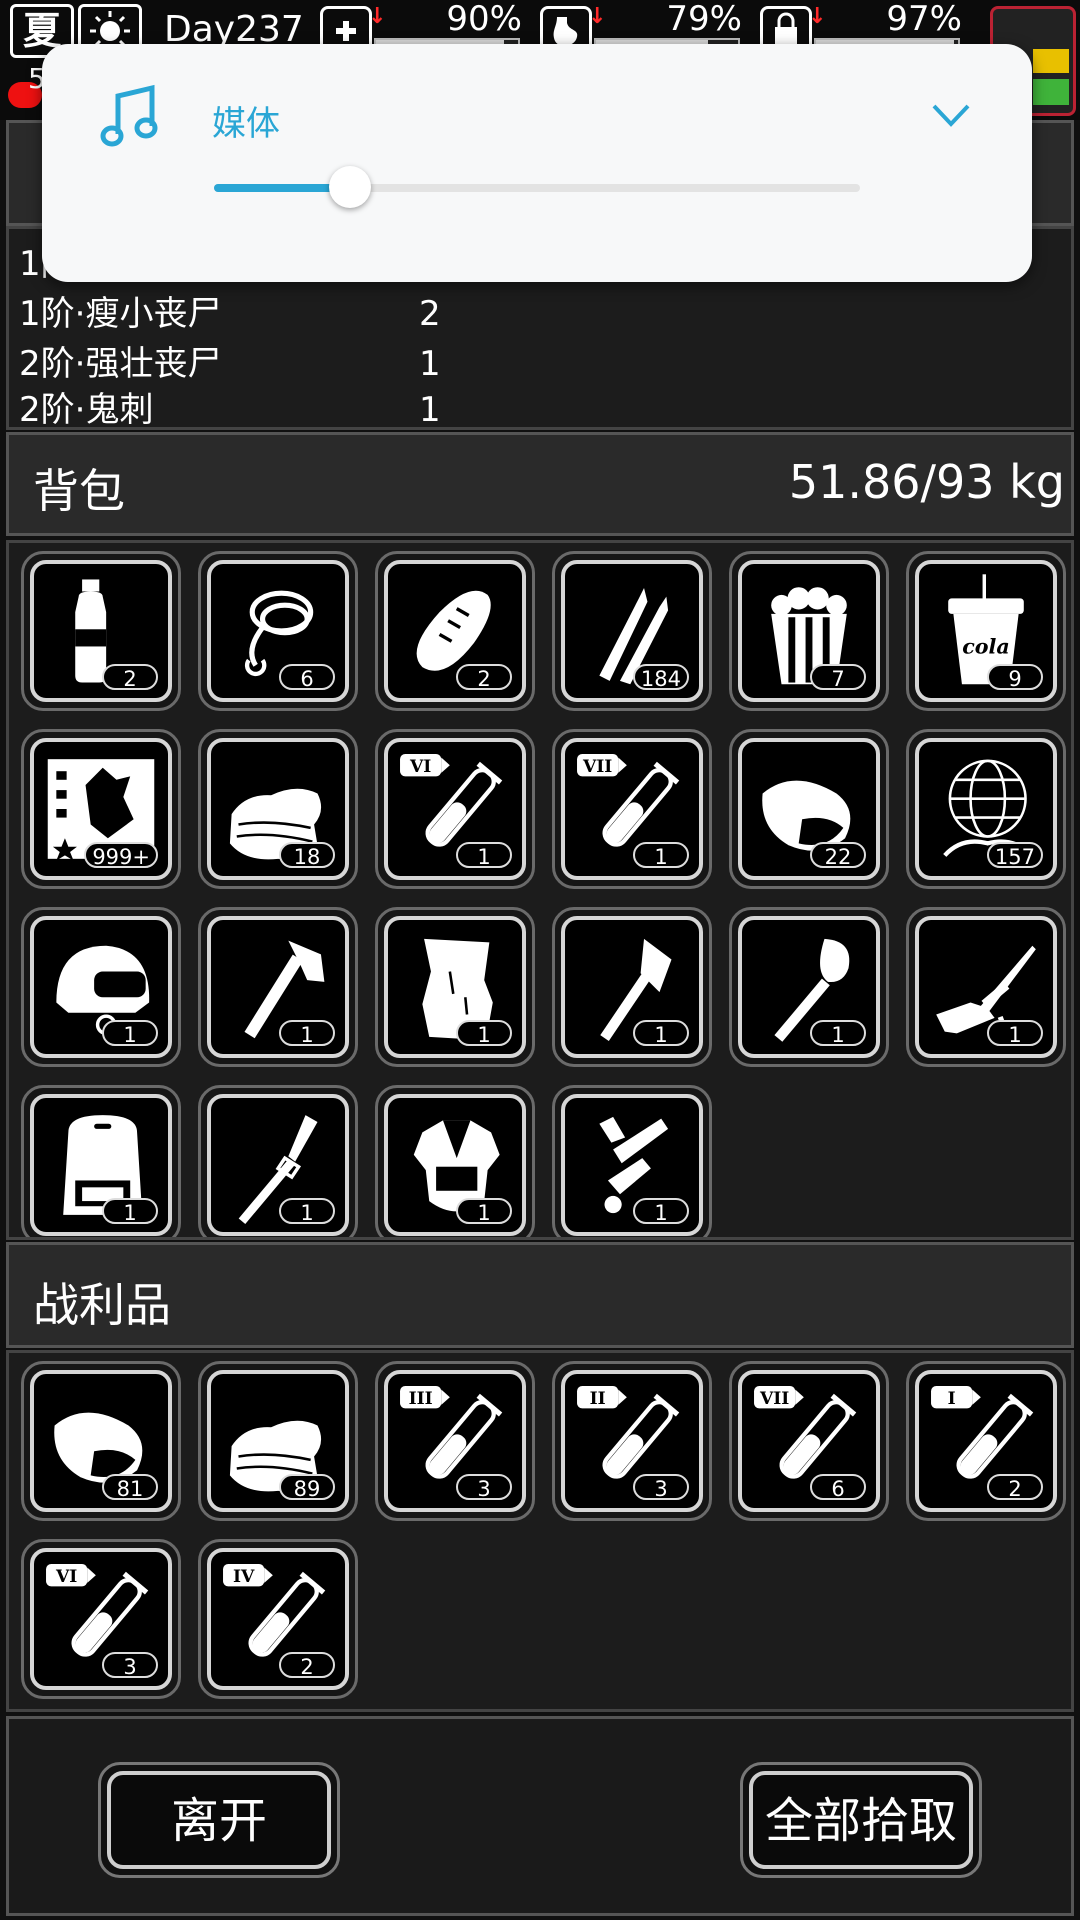 Image resolution: width=1080 pixels, height=1920 pixels. Describe the element at coordinates (101, 809) in the screenshot. I see `item-slot: 999+` at that location.